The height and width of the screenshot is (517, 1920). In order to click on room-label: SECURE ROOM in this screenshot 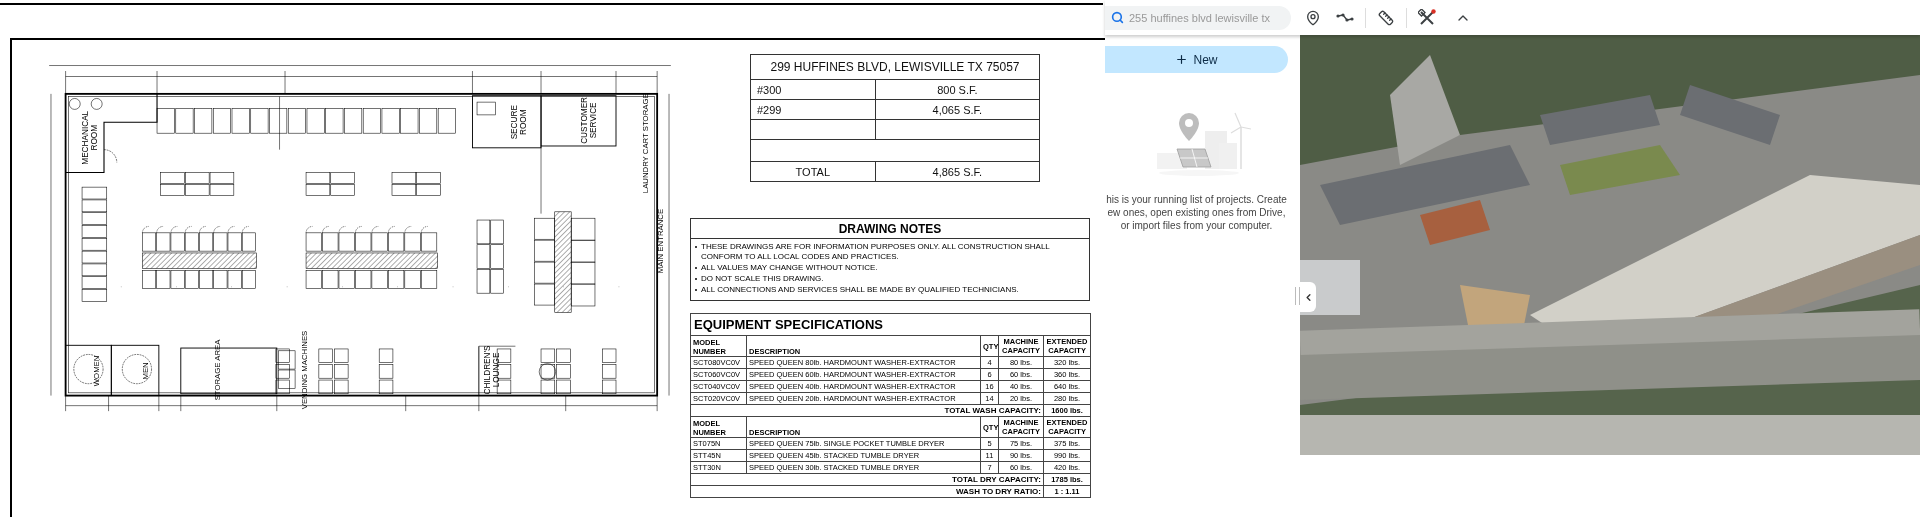, I will do `click(519, 122)`.